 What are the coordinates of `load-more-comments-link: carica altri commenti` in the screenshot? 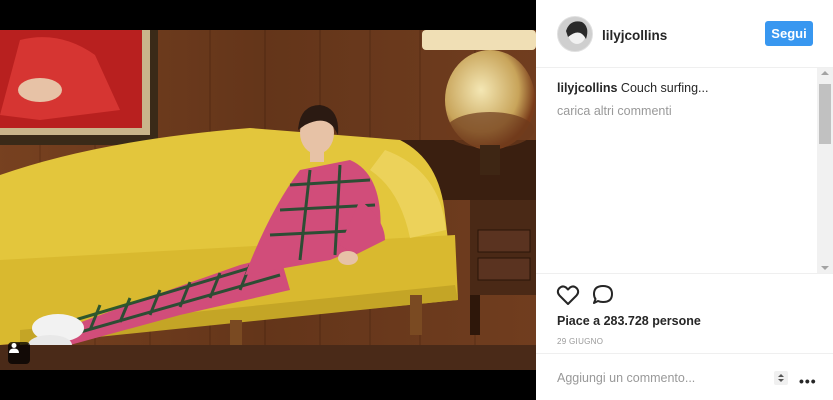 It's located at (614, 111).